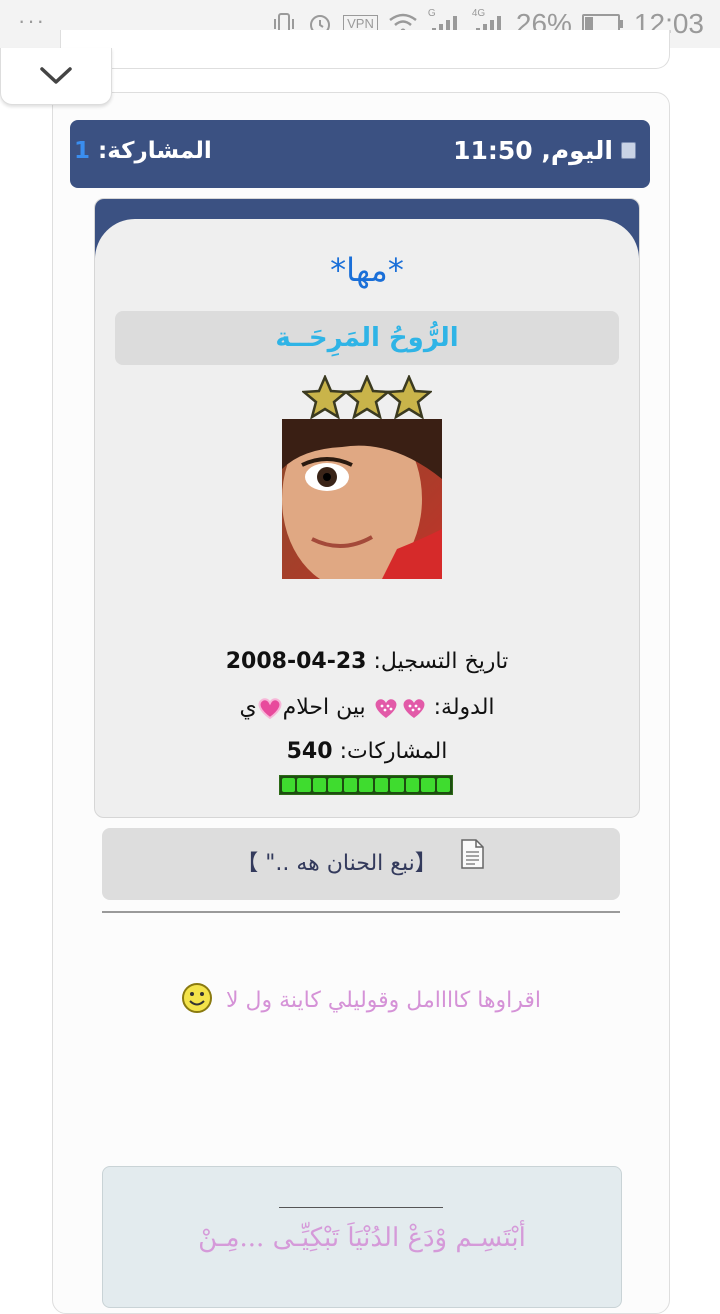  Describe the element at coordinates (472, 864) in the screenshot. I see `document-icon` at that location.